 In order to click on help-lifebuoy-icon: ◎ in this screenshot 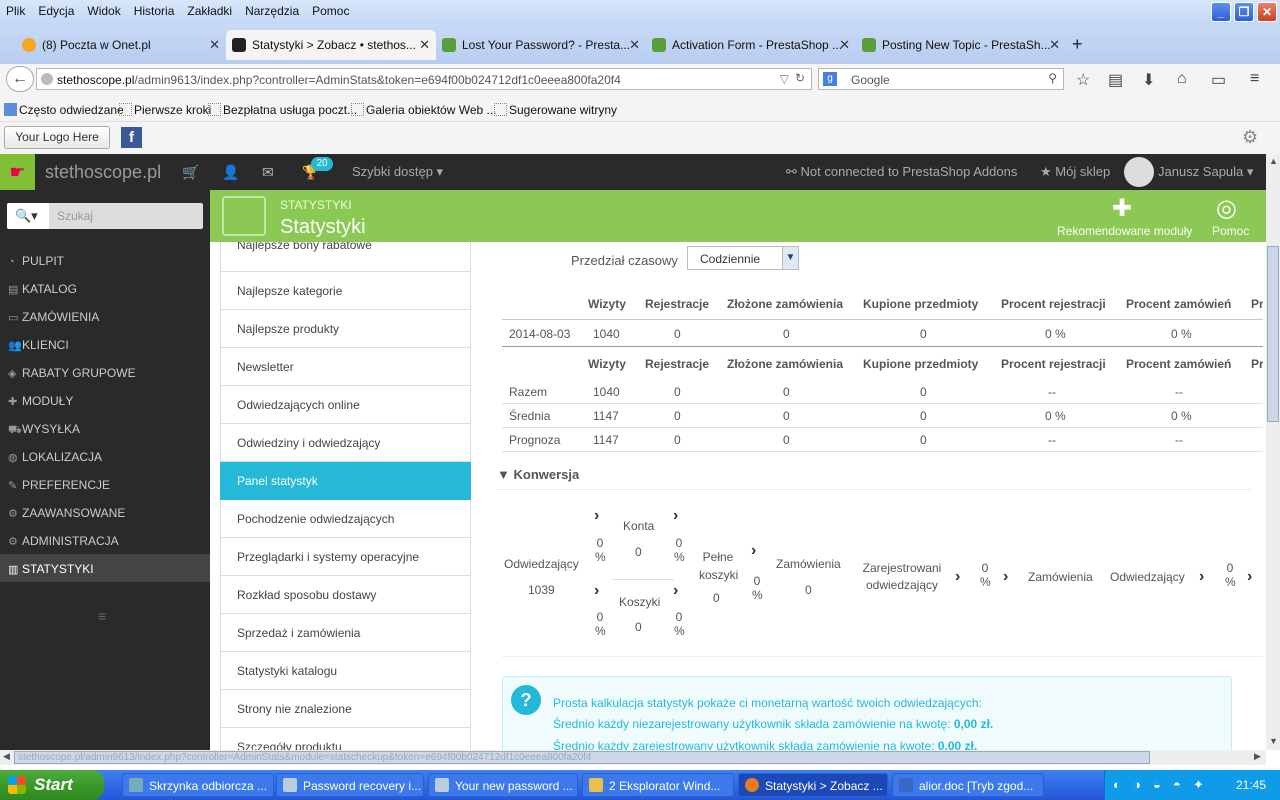, I will do `click(1226, 208)`.